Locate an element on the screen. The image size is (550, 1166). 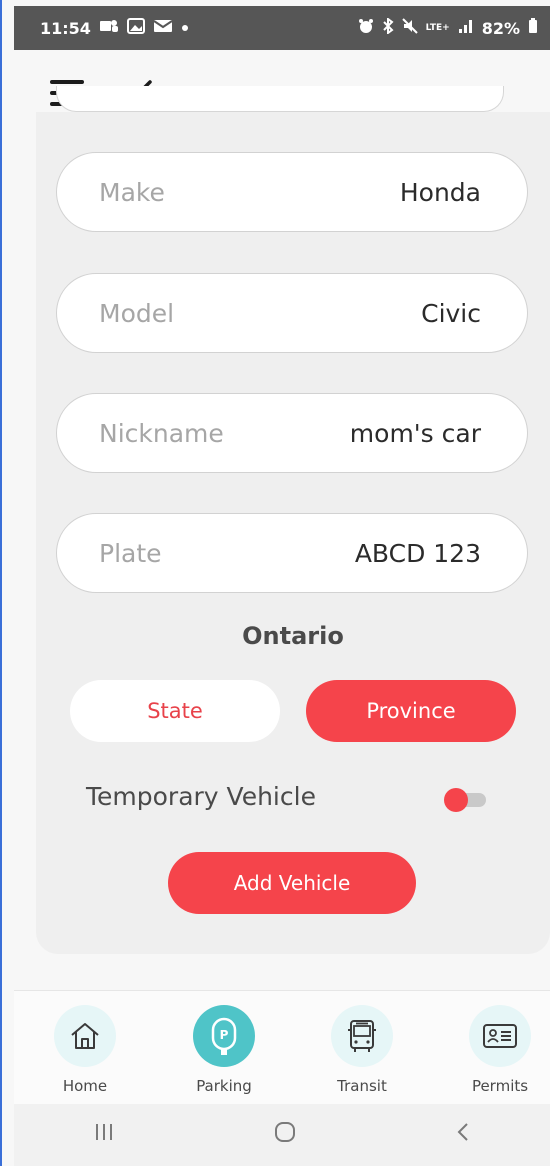
nav-item-permits: Permits is located at coordinates (497, 1050).